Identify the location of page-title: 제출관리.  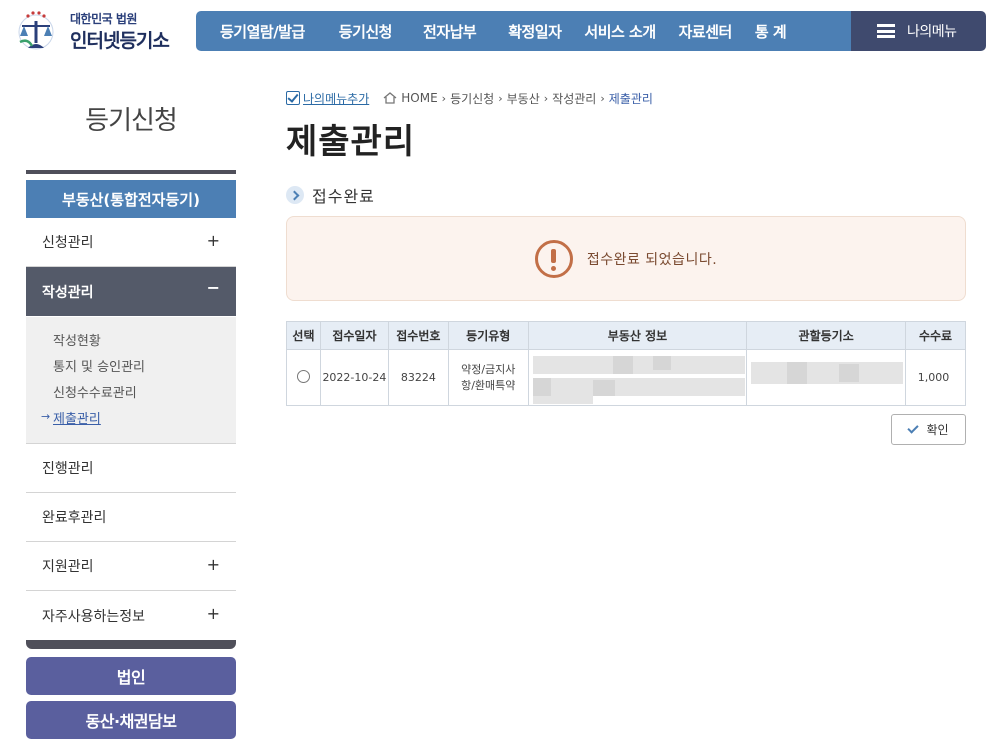
(351, 142).